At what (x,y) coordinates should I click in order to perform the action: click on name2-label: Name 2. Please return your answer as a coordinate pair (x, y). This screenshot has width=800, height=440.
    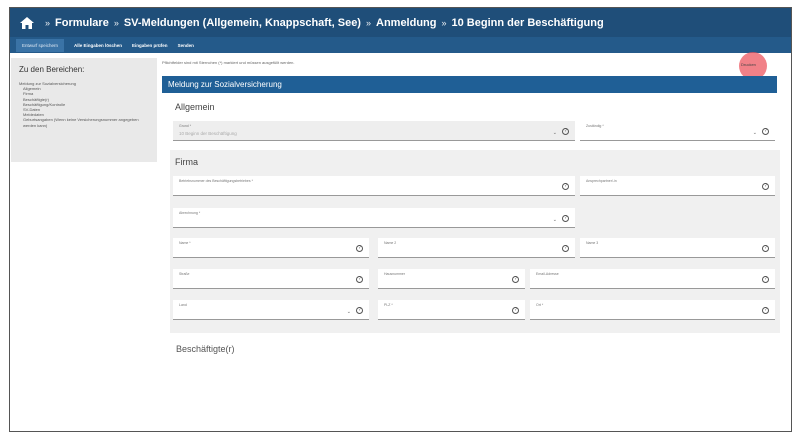
    Looking at the image, I should click on (390, 243).